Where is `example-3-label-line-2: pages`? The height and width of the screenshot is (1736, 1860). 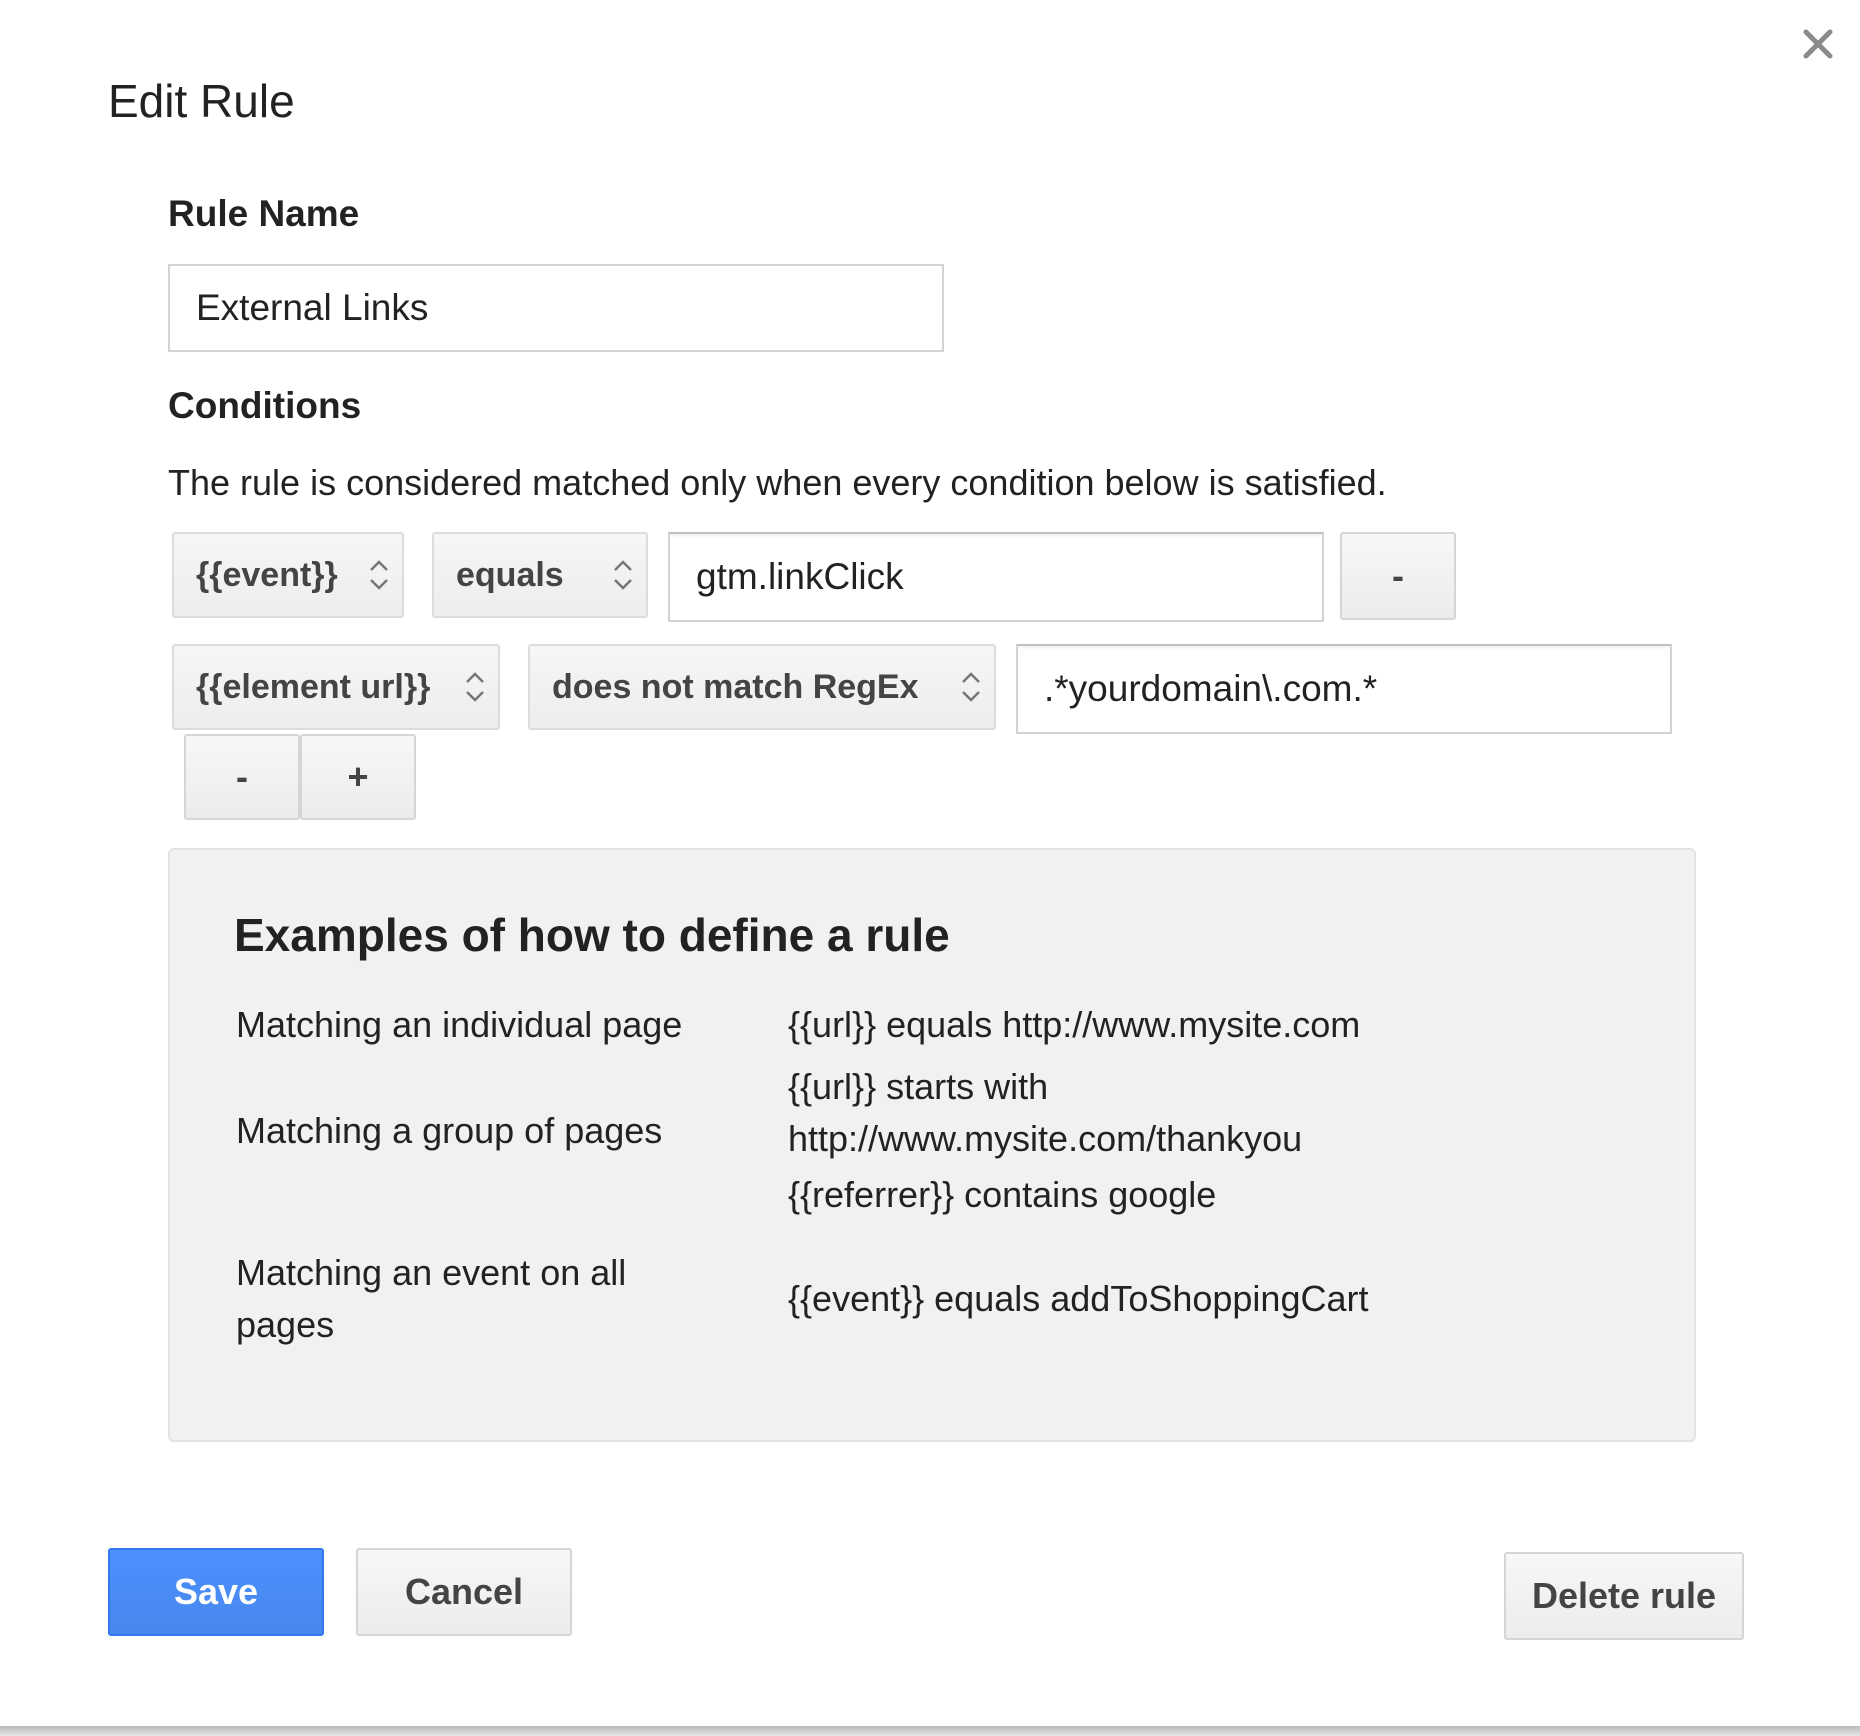 example-3-label-line-2: pages is located at coordinates (285, 1324).